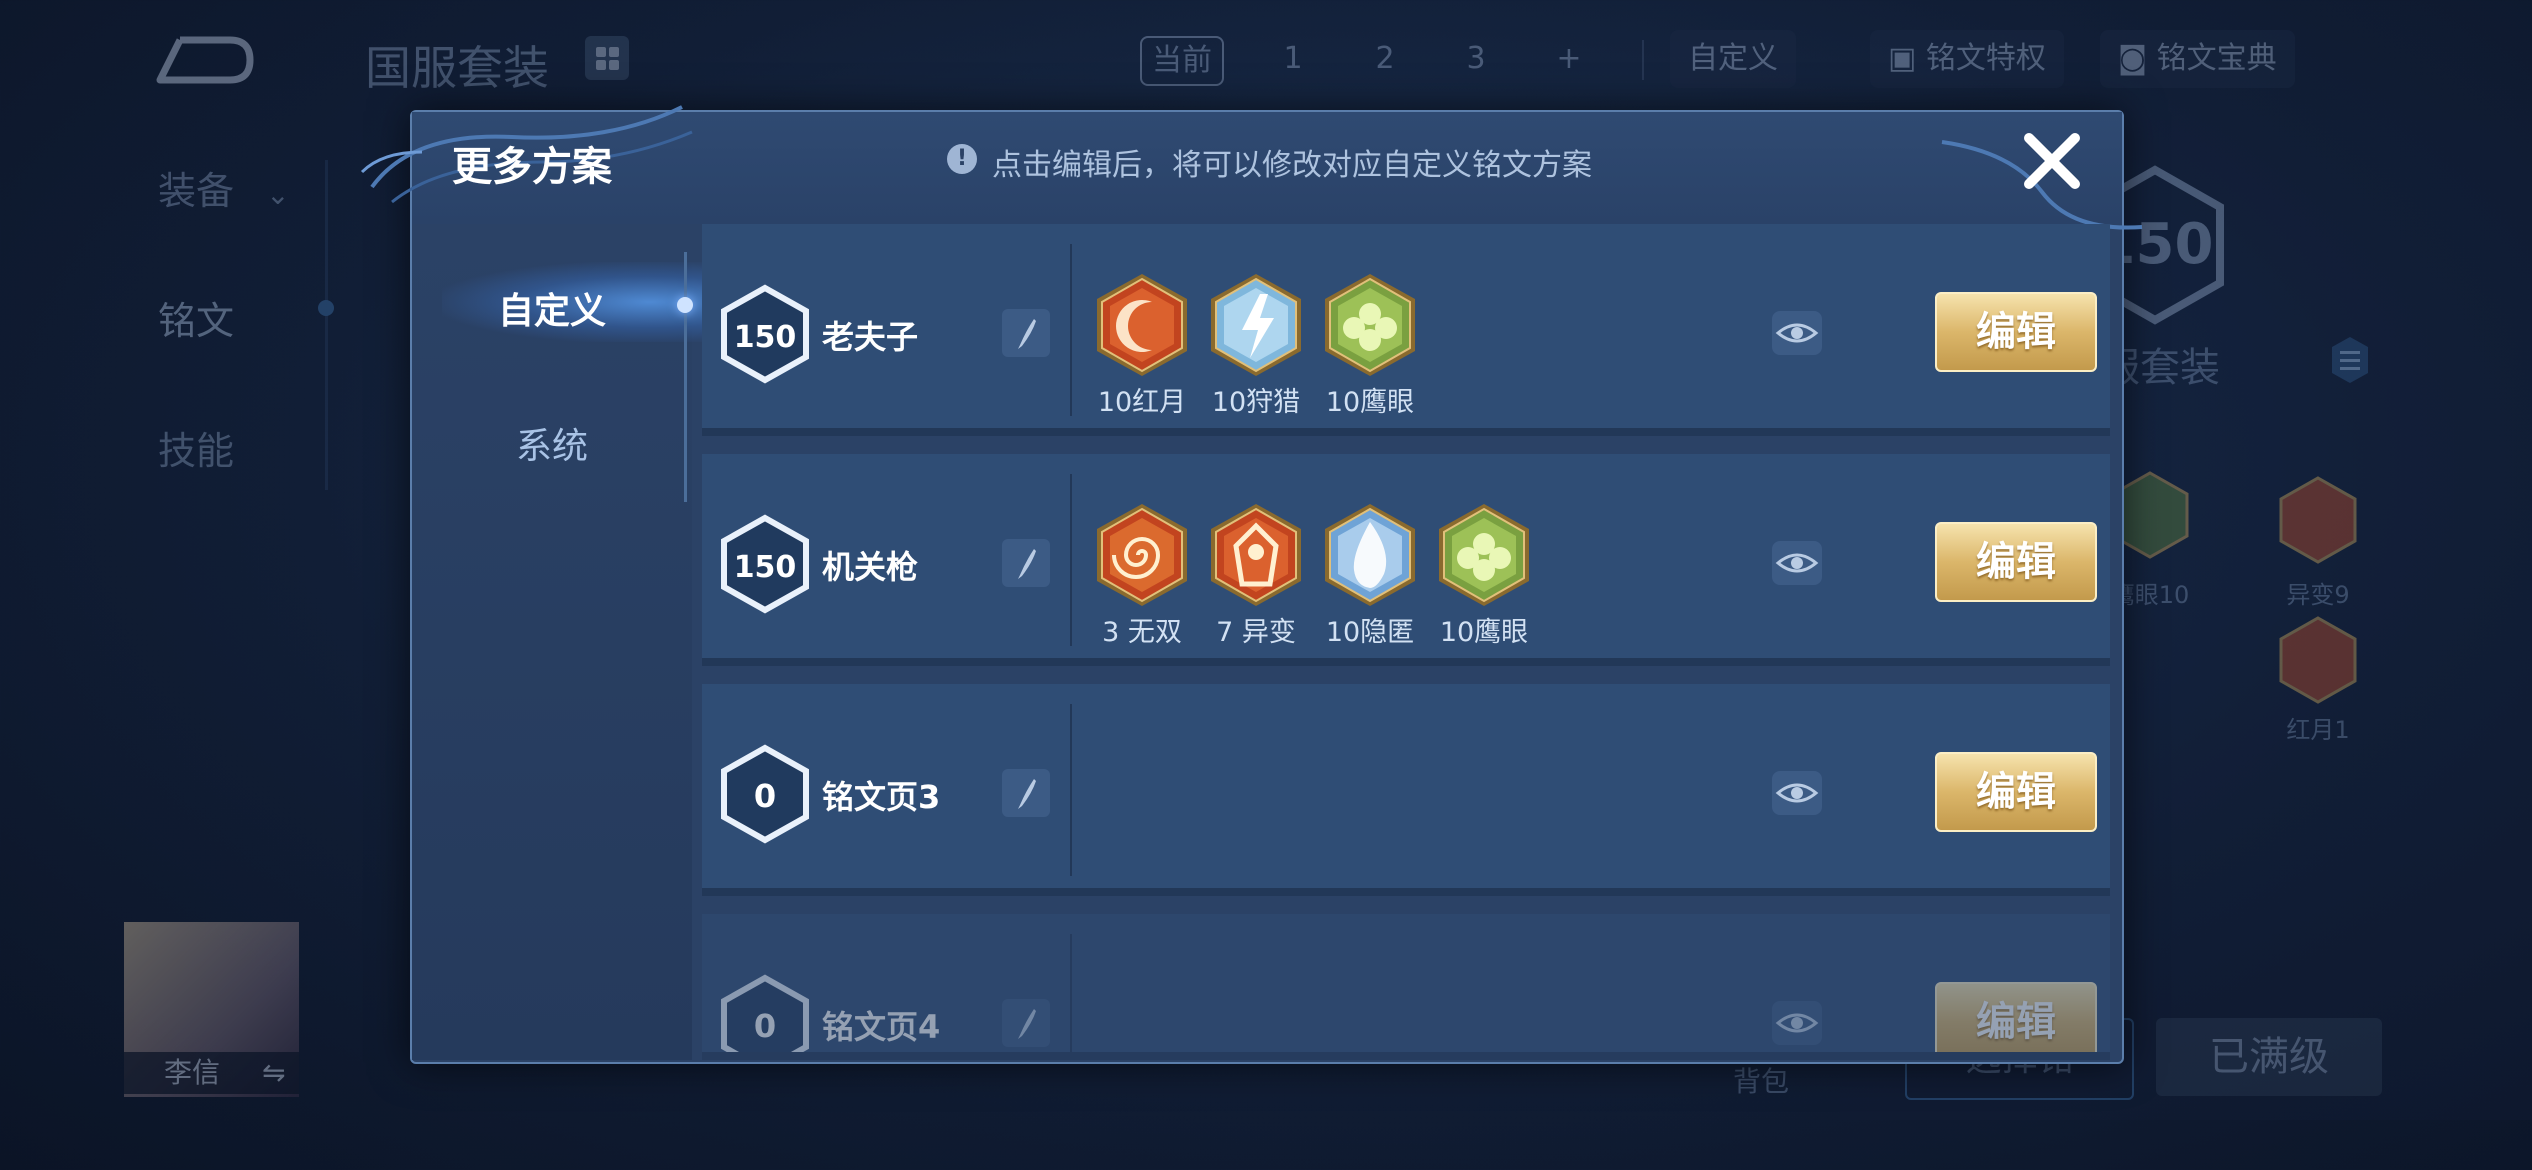  Describe the element at coordinates (881, 797) in the screenshot. I see `plan-name: 铭文页3` at that location.